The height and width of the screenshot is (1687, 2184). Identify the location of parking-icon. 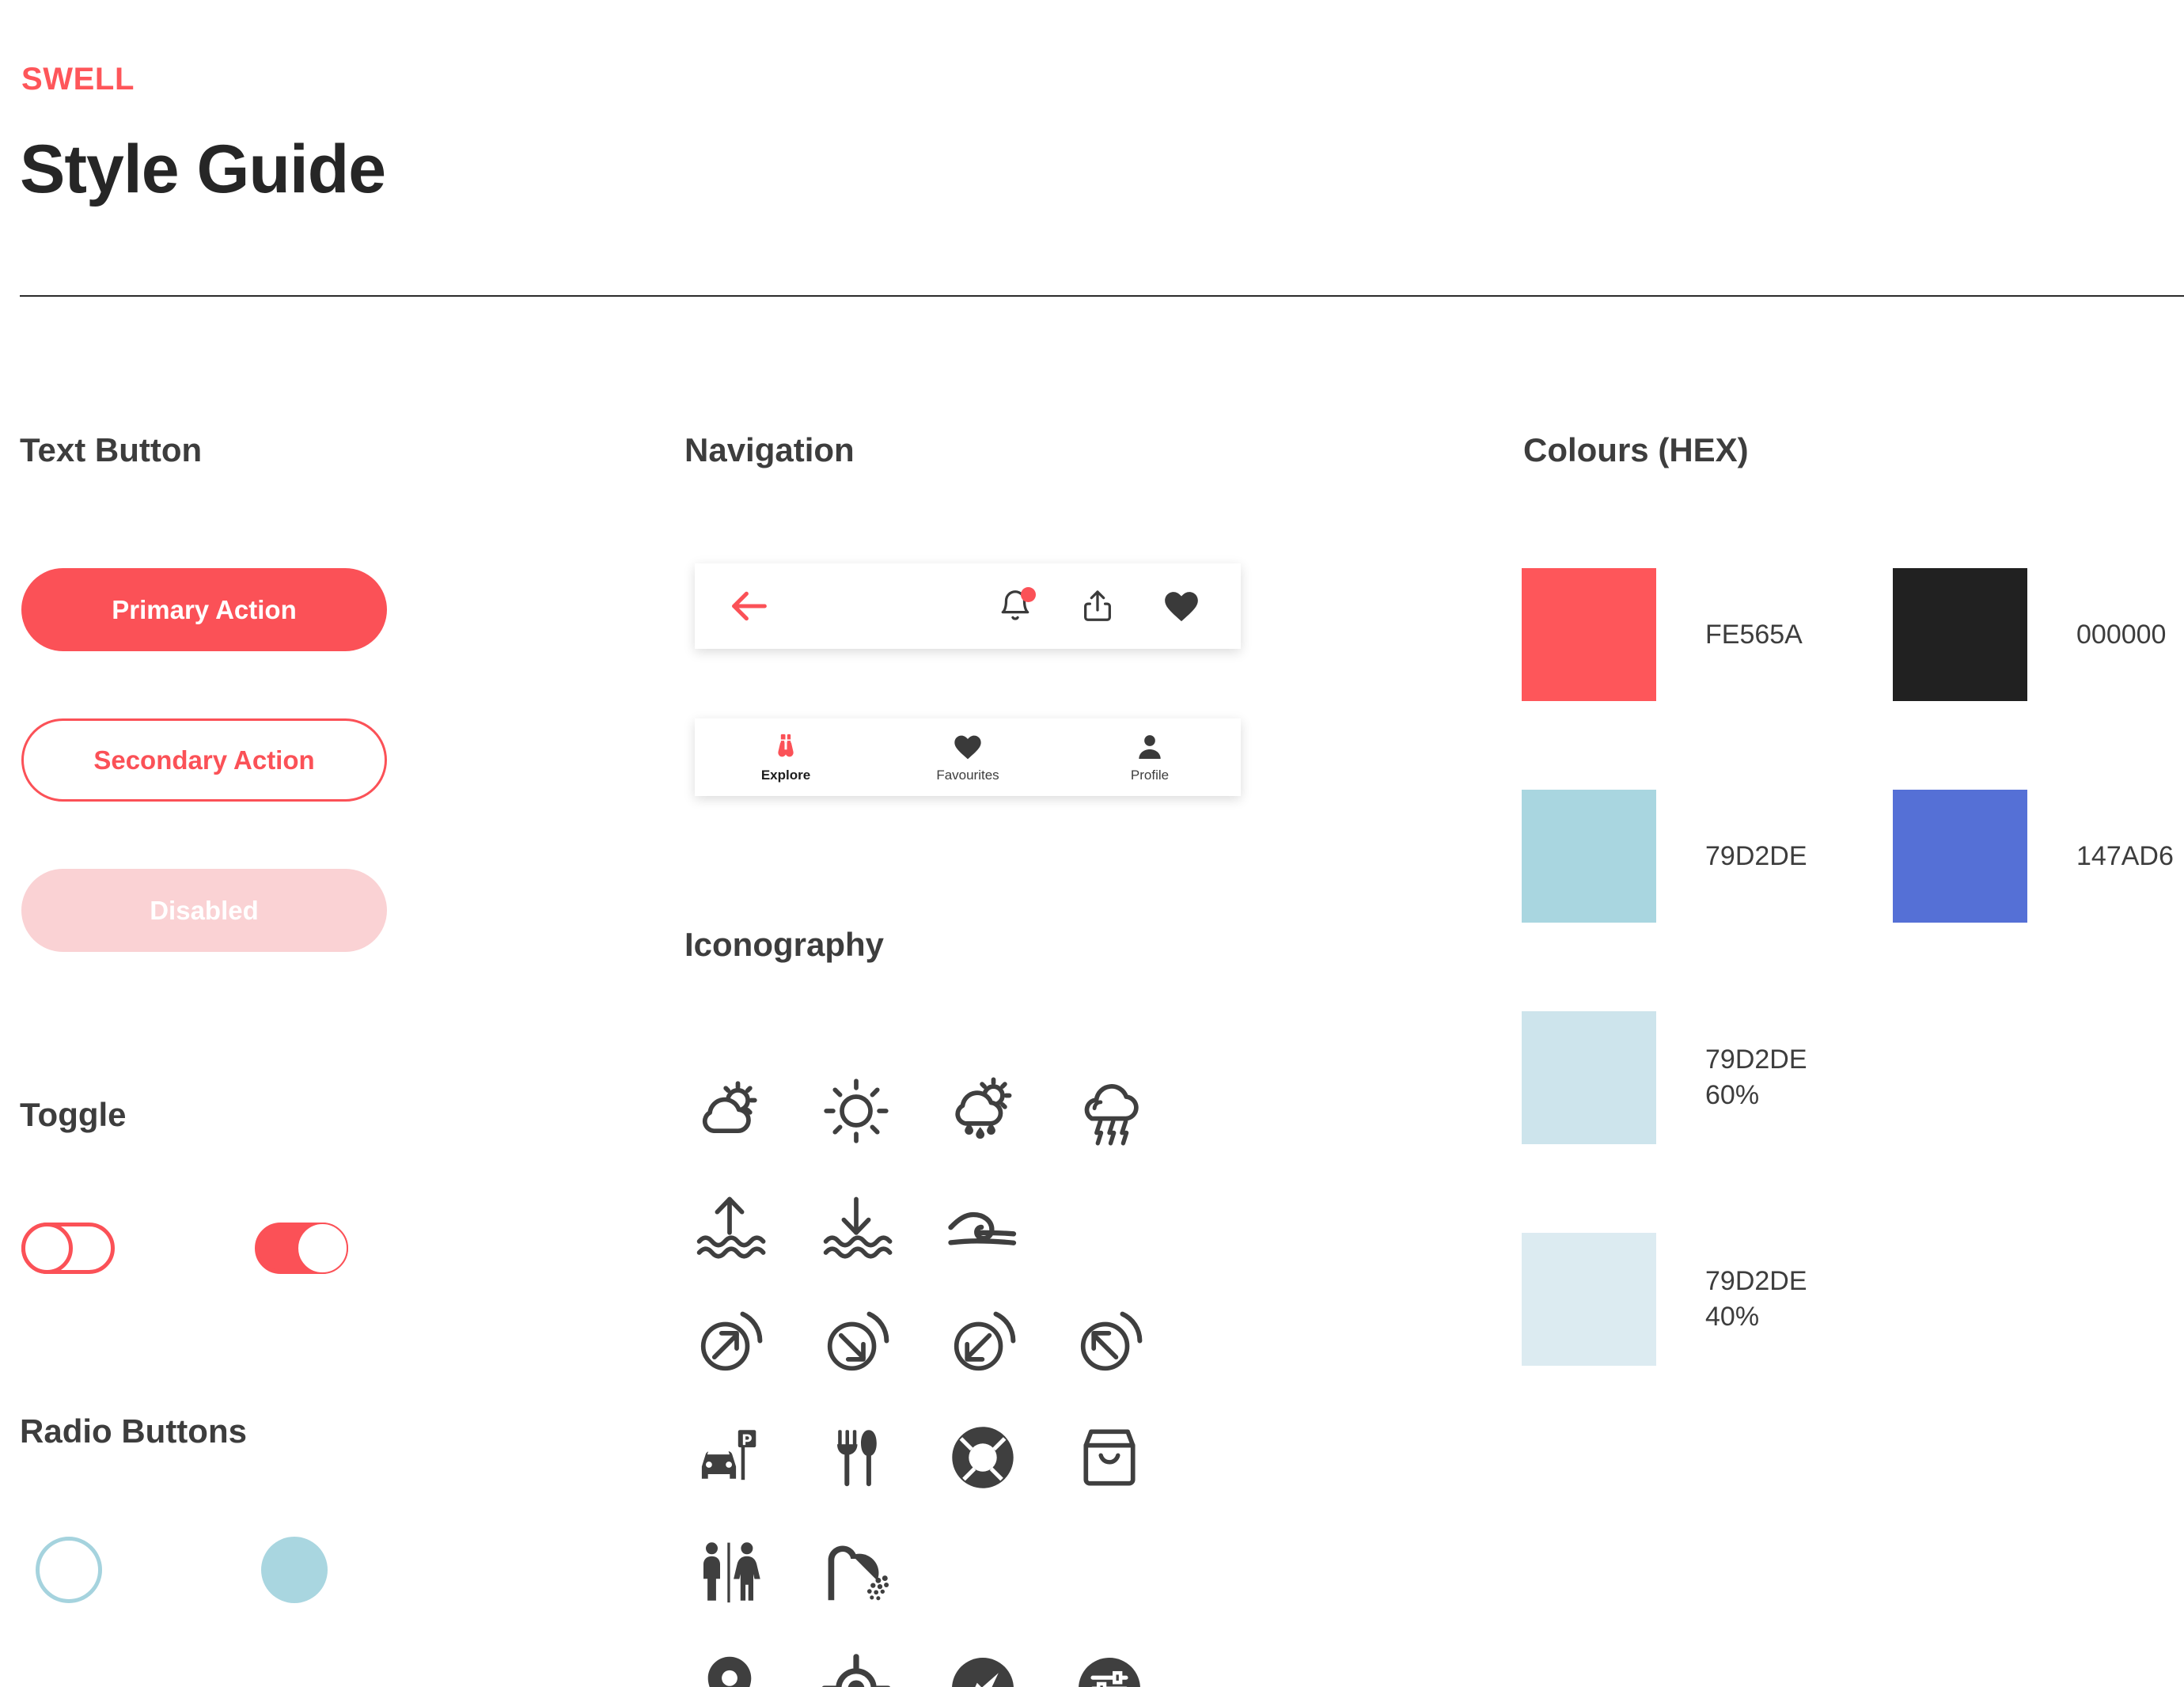
(745, 1457).